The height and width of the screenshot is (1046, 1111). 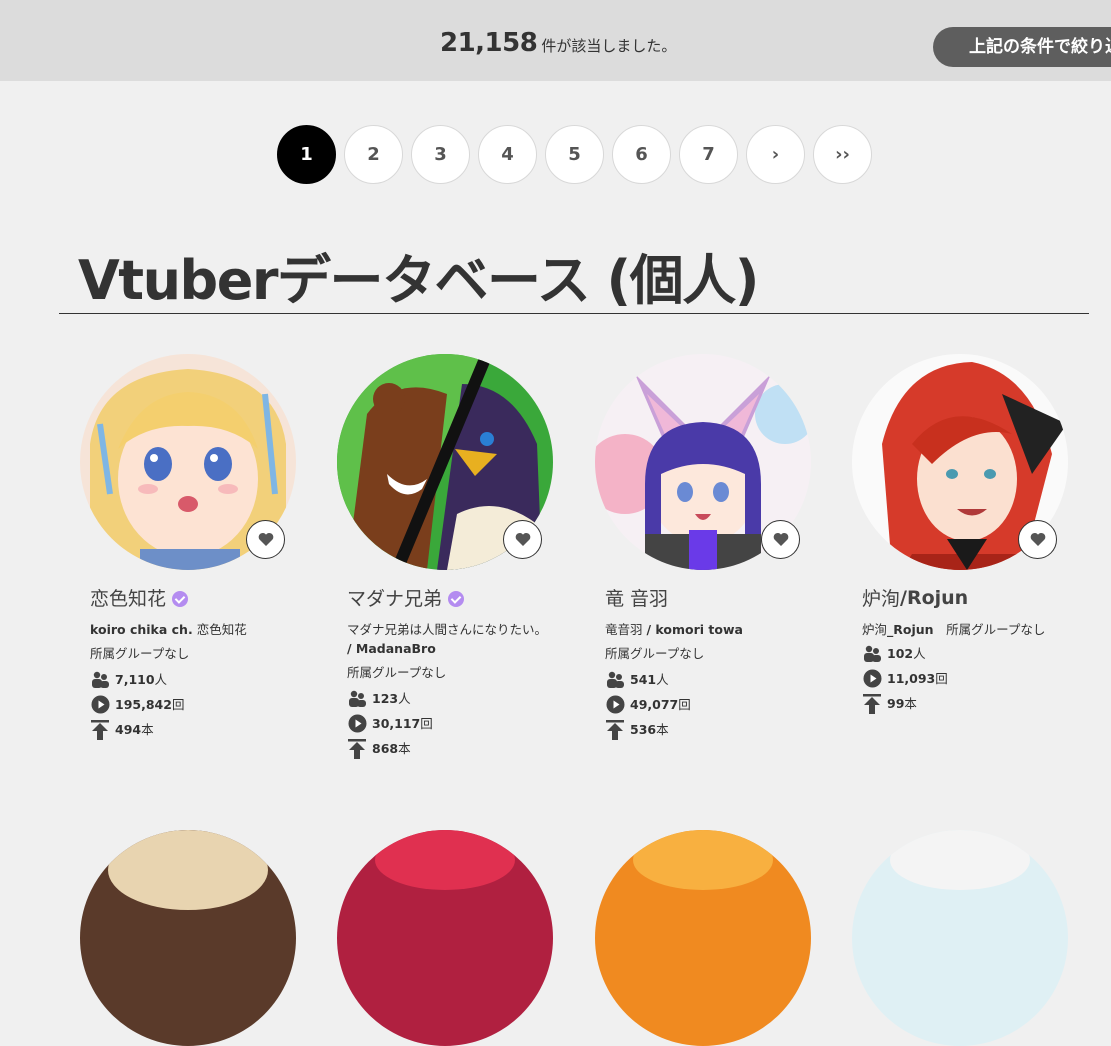 I want to click on vtuber-name: 竜 音羽, so click(x=636, y=597).